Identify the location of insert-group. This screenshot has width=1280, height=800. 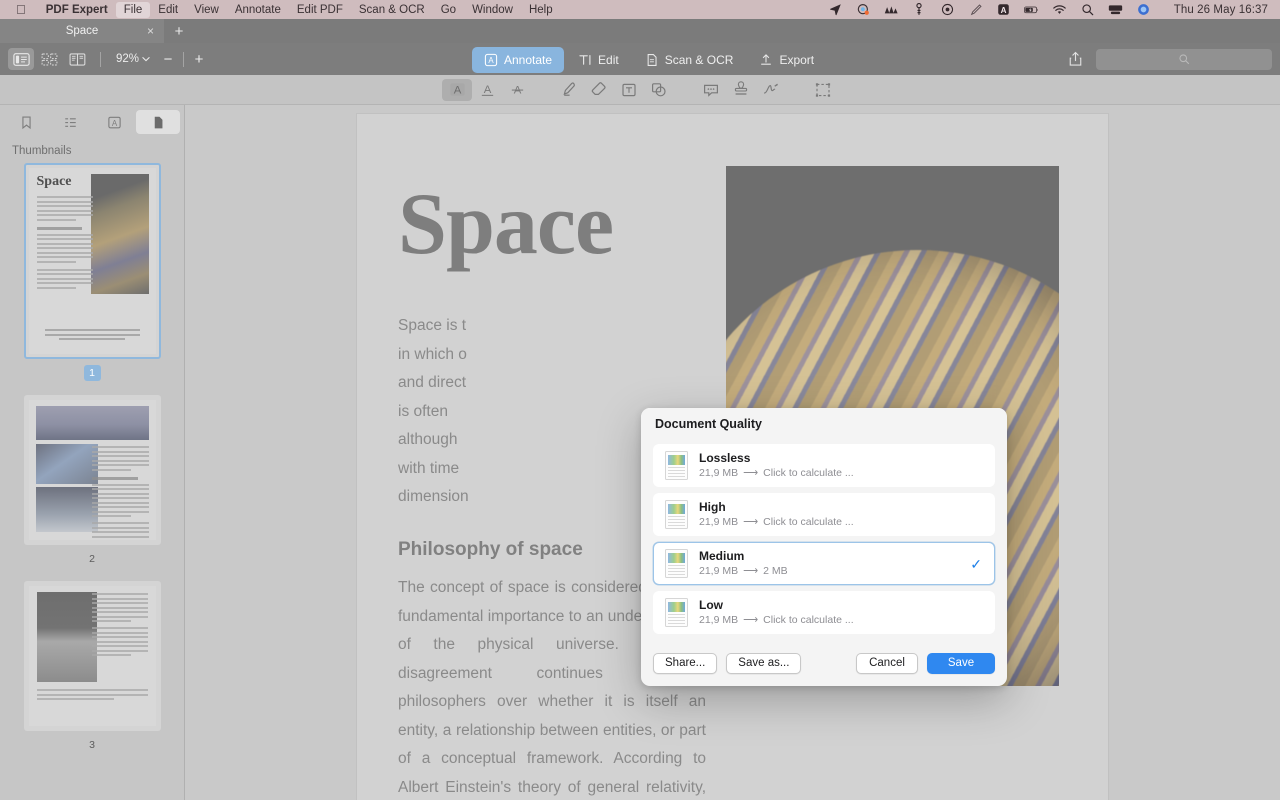
(741, 90).